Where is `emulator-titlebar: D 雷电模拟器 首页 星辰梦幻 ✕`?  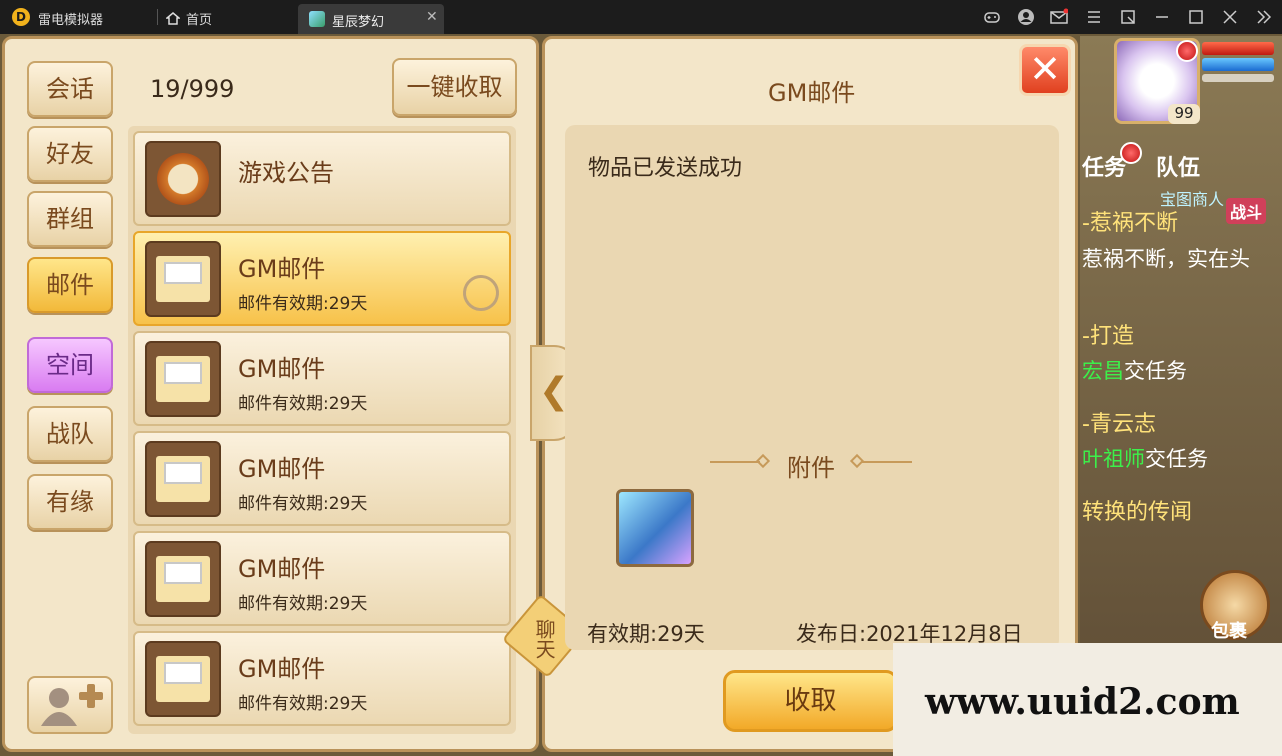
emulator-titlebar: D 雷电模拟器 首页 星辰梦幻 ✕ is located at coordinates (641, 17).